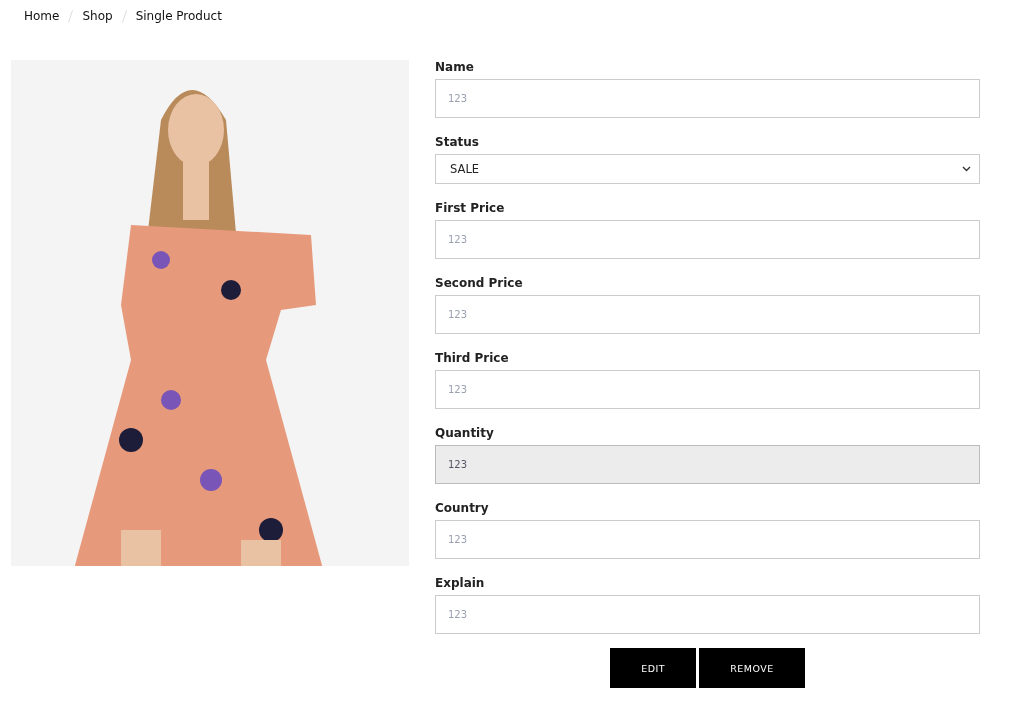 The height and width of the screenshot is (717, 1013). I want to click on chevron-down-icon, so click(966, 169).